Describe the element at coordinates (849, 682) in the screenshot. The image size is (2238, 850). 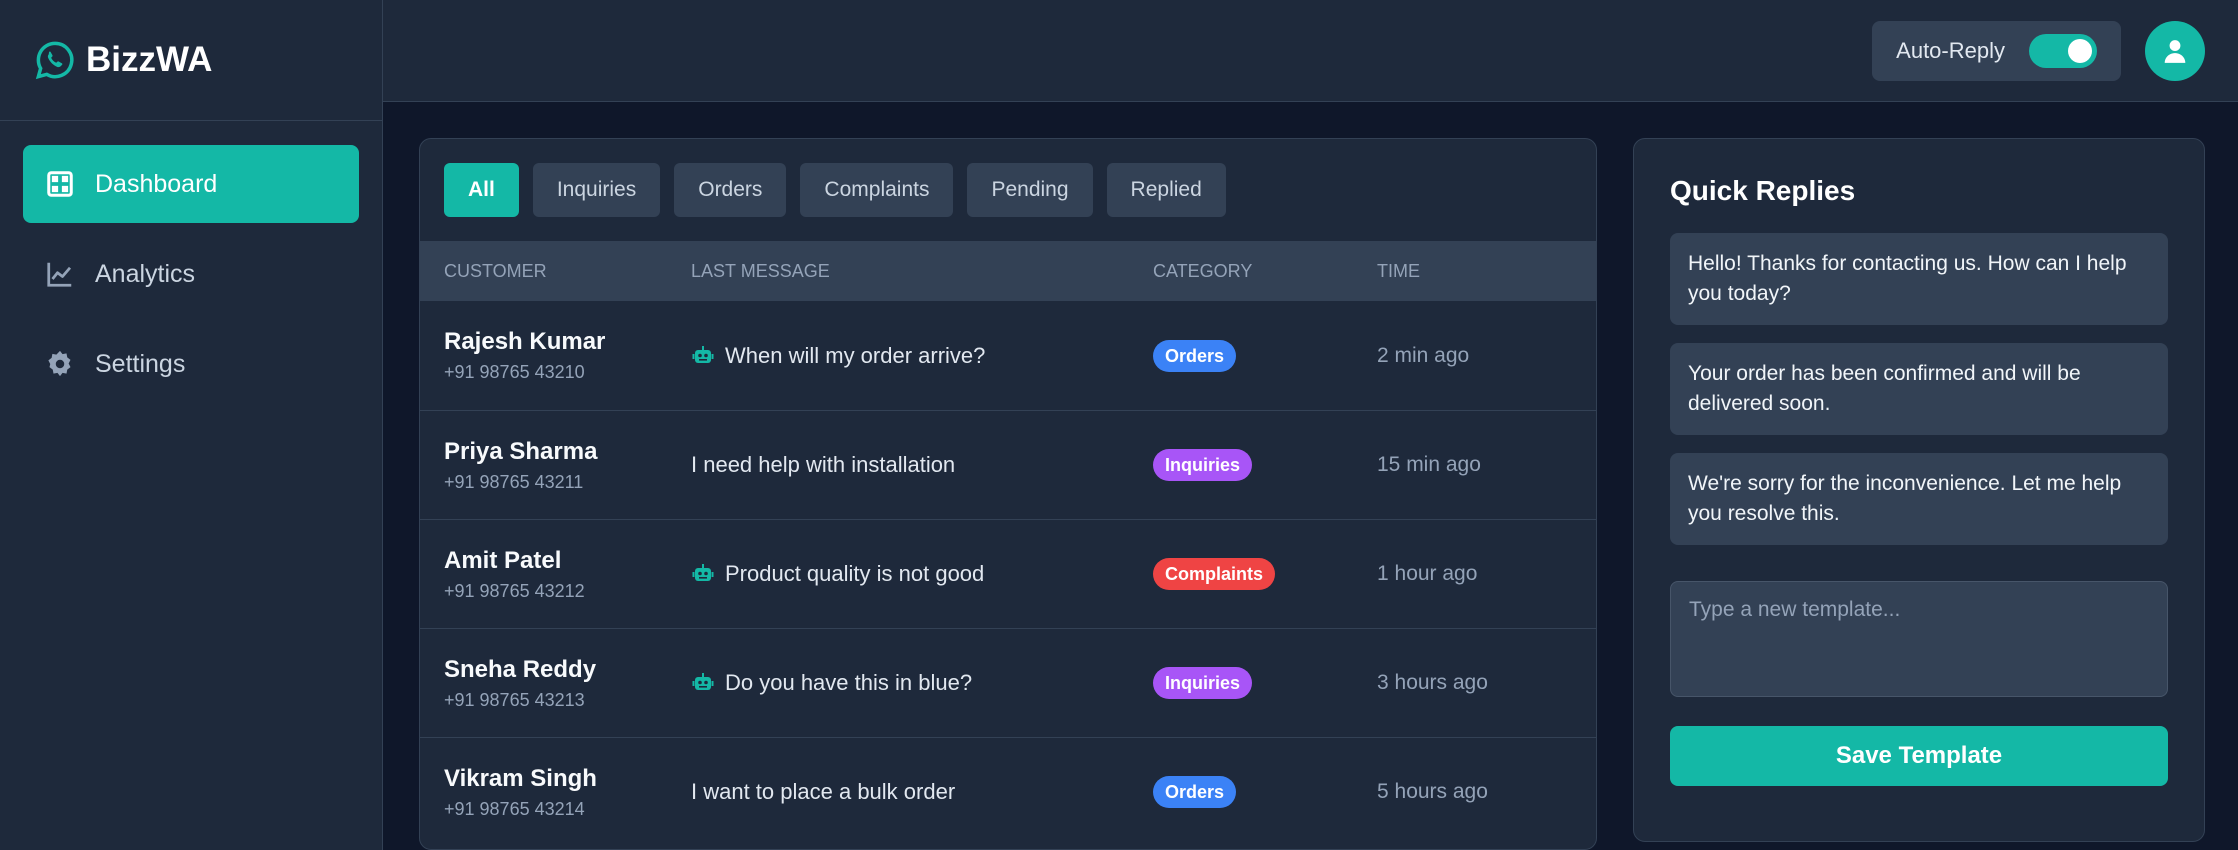
I see `message-text: Do you have this in blue?` at that location.